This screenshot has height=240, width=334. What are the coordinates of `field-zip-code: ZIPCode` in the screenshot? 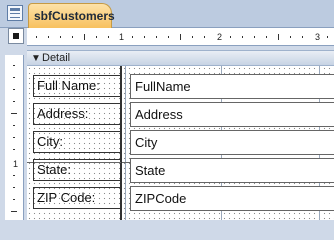 It's located at (232, 198).